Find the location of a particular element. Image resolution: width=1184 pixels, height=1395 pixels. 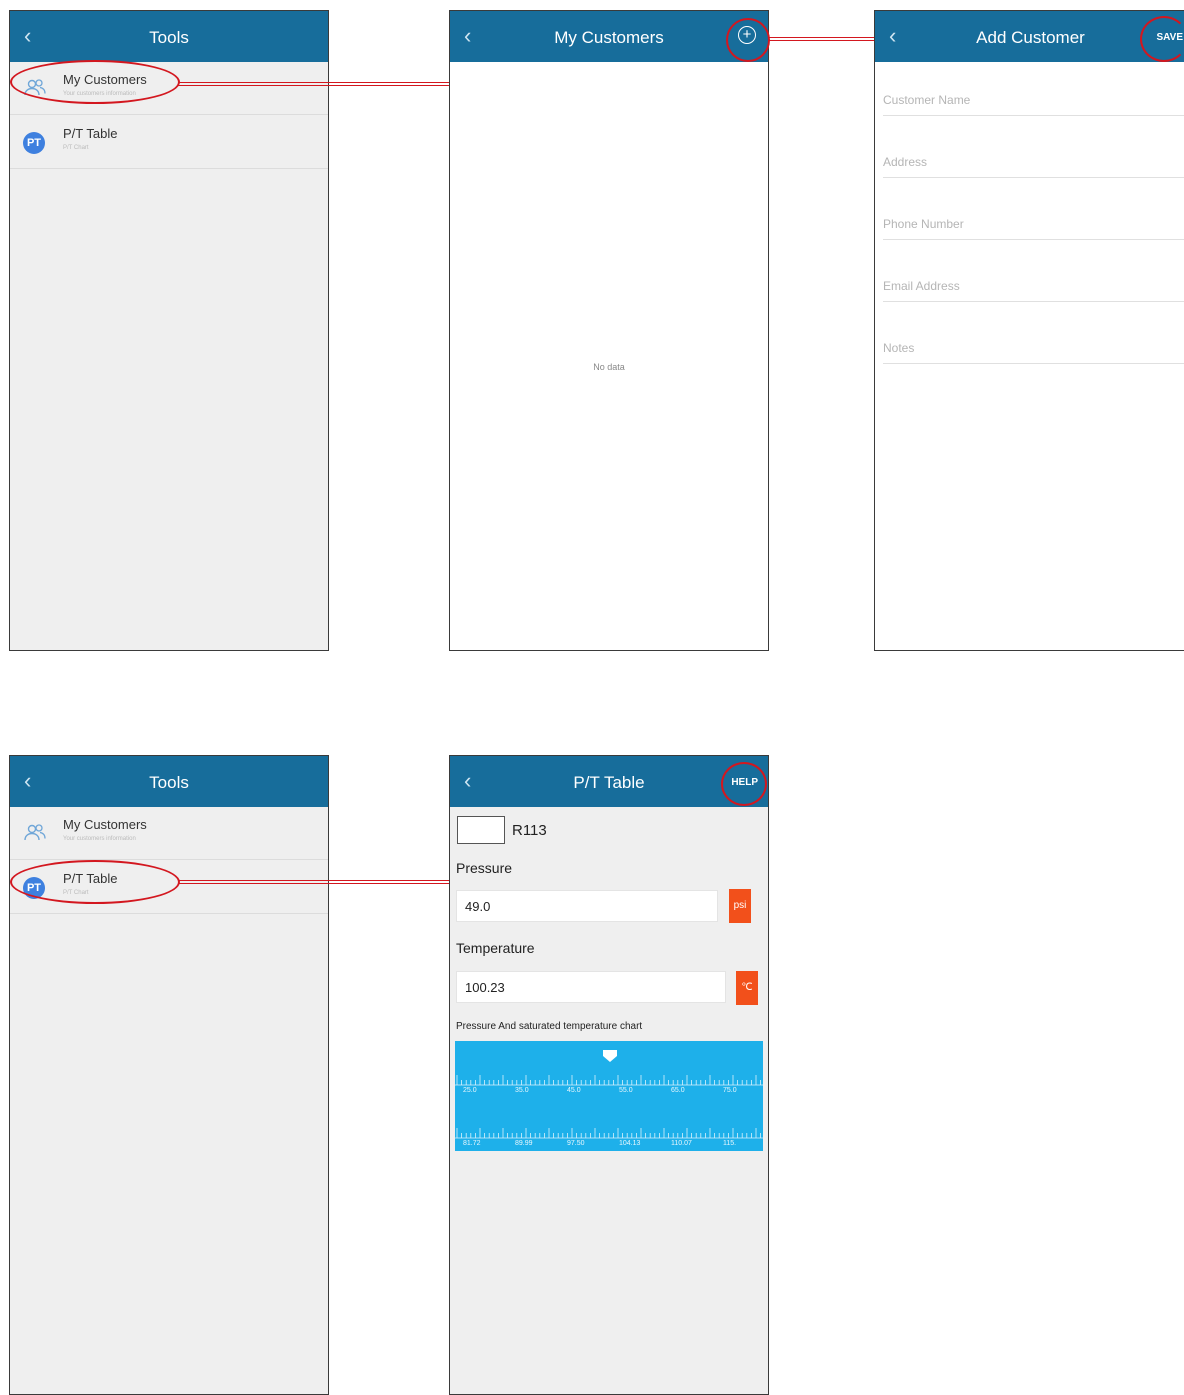

scale-tick-label: 75.0 is located at coordinates (730, 1090).